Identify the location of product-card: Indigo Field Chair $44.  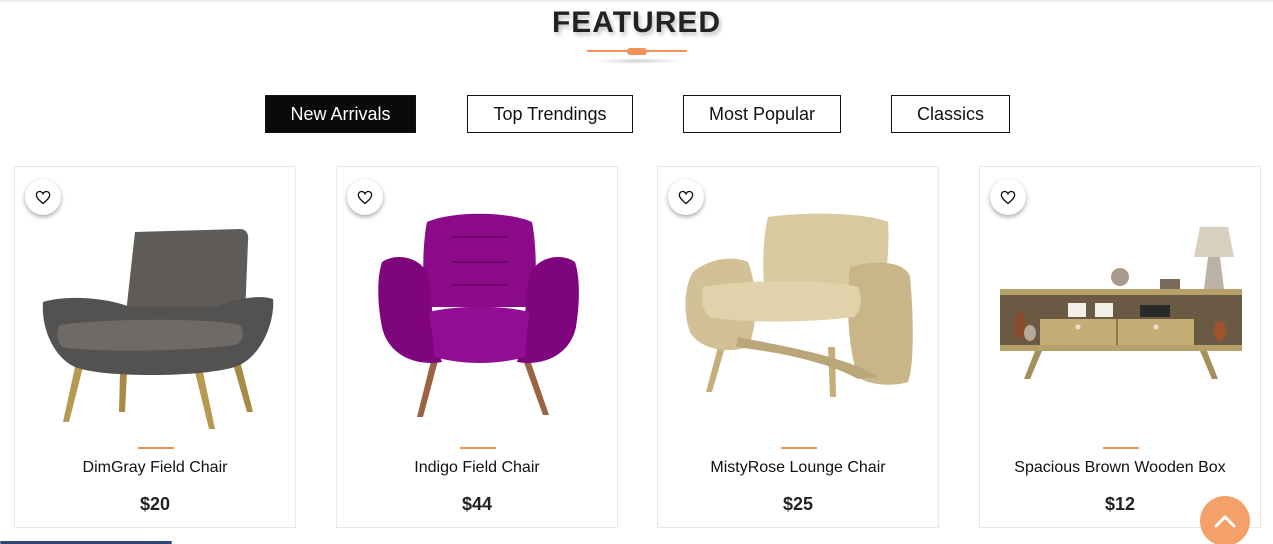
(477, 347).